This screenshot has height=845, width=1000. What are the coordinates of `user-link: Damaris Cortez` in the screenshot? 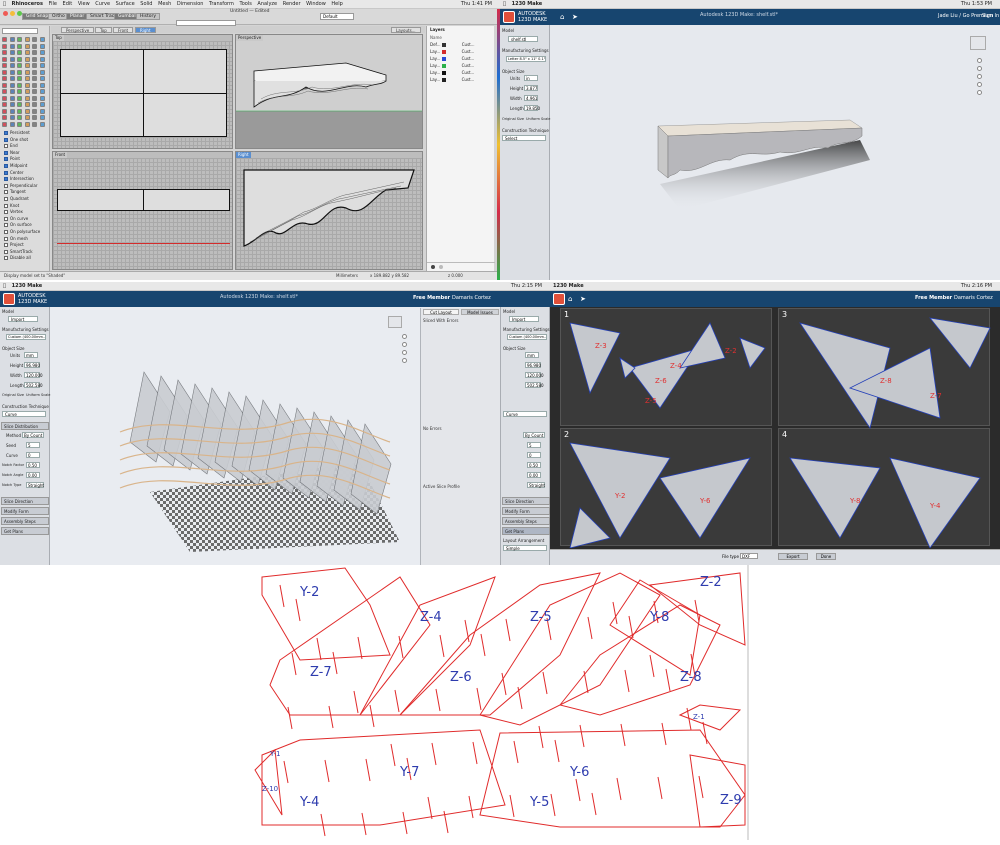 It's located at (973, 298).